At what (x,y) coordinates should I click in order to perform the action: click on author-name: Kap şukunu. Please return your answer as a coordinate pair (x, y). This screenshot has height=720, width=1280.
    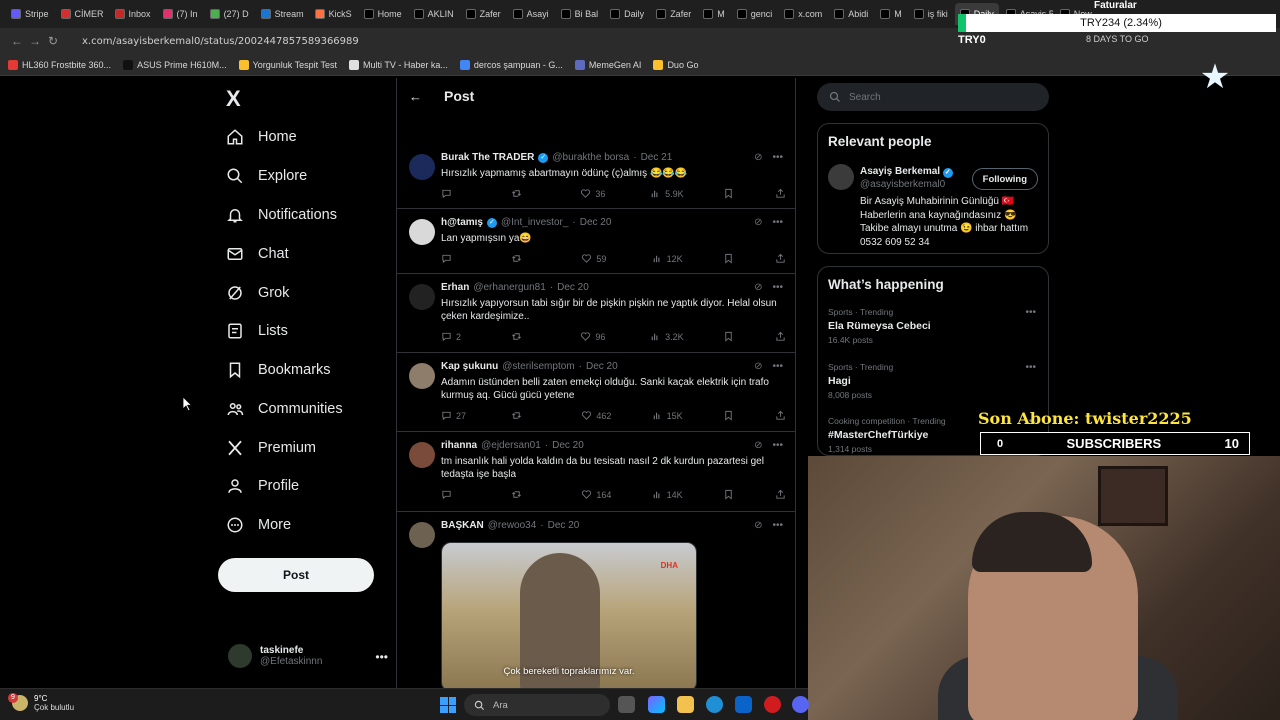
    Looking at the image, I should click on (469, 366).